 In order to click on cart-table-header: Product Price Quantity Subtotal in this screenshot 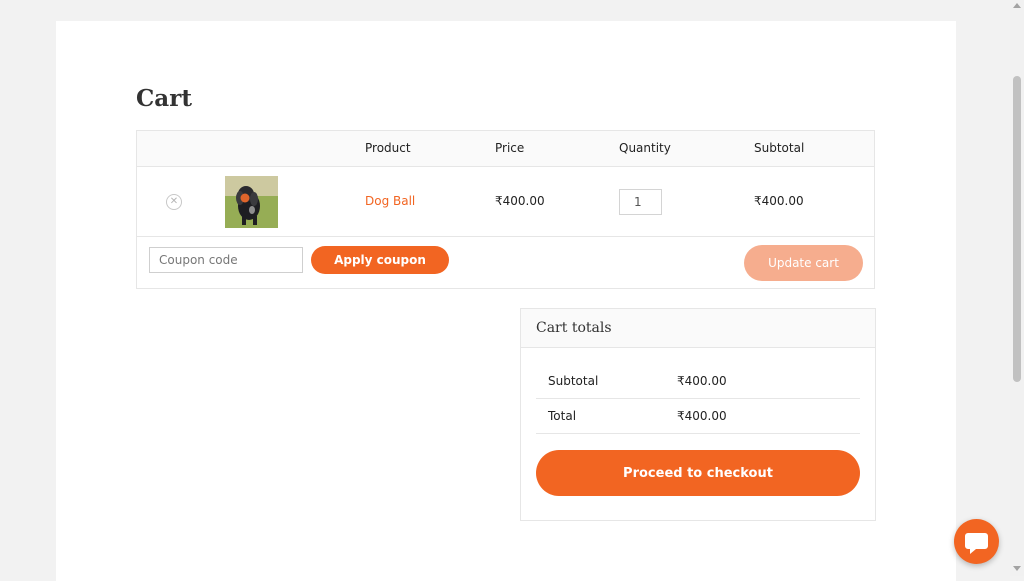, I will do `click(505, 149)`.